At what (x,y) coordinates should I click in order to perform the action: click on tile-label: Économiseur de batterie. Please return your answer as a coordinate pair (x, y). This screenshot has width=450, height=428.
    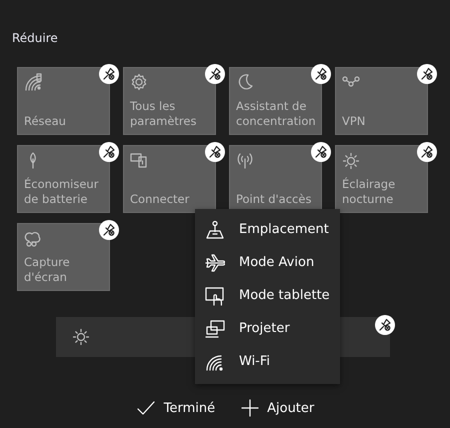
    Looking at the image, I should click on (62, 192).